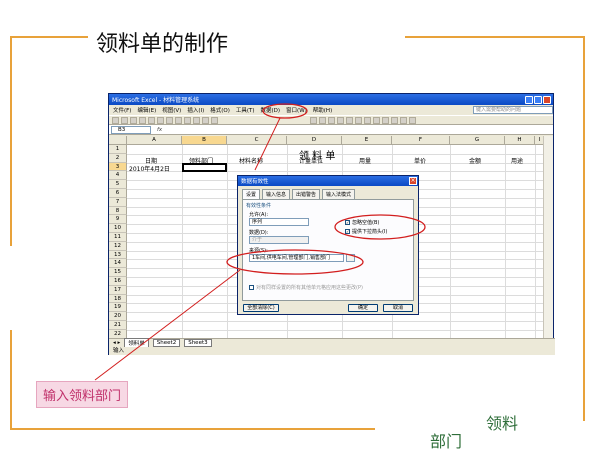 This screenshot has height=452, width=600. Describe the element at coordinates (245, 110) in the screenshot. I see `menu-tools: 工具(T)` at that location.